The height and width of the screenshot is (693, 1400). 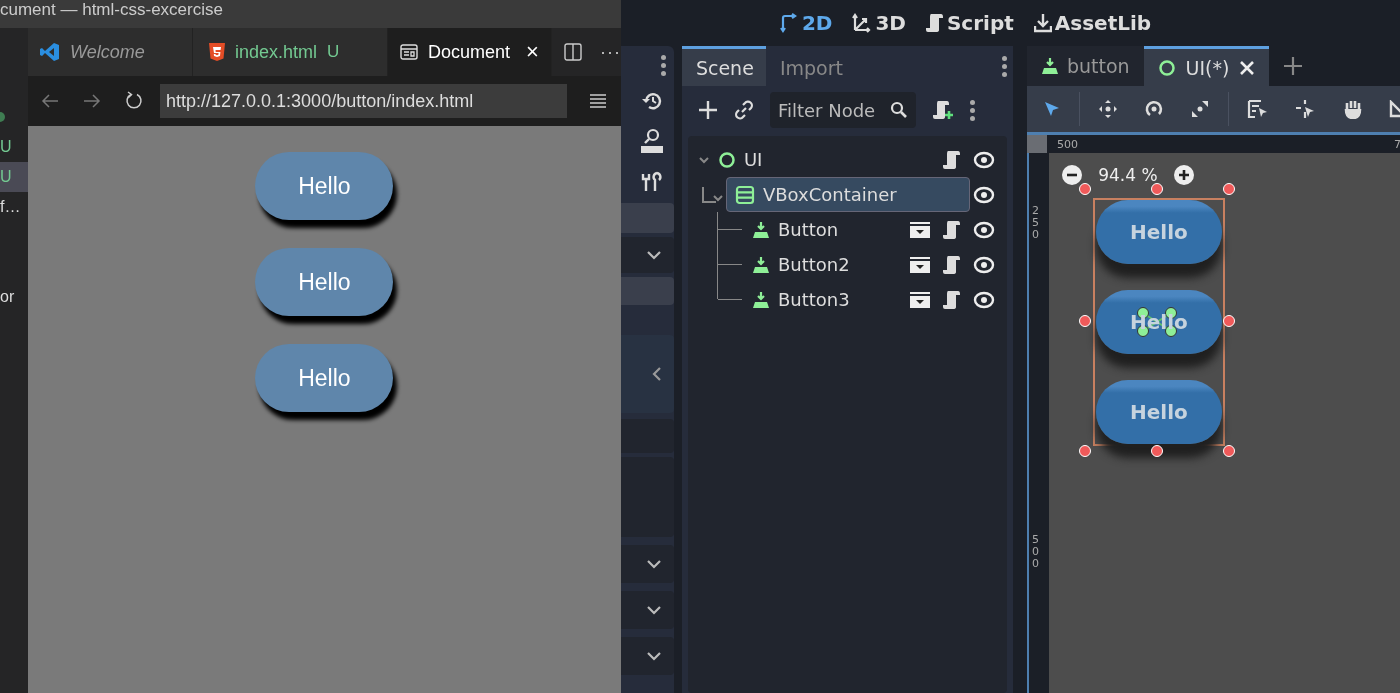 What do you see at coordinates (862, 299) in the screenshot?
I see `tree-item: Button3` at bounding box center [862, 299].